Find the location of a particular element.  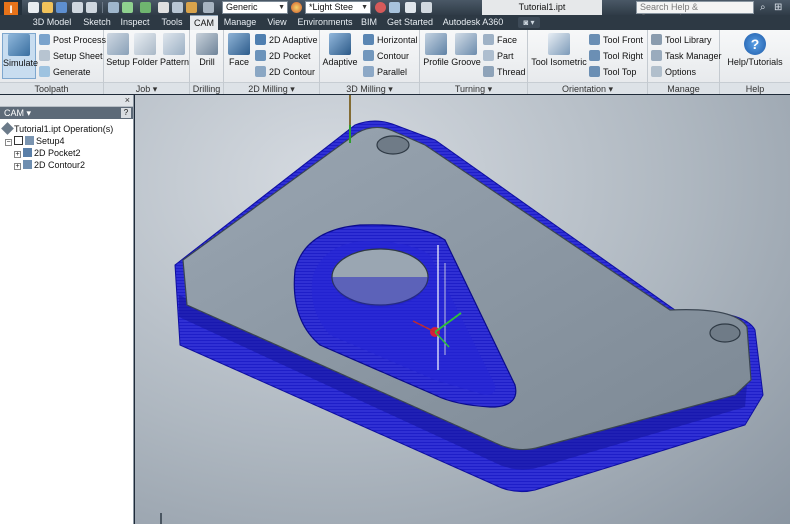

open-folder-icon is located at coordinates (47, 7).